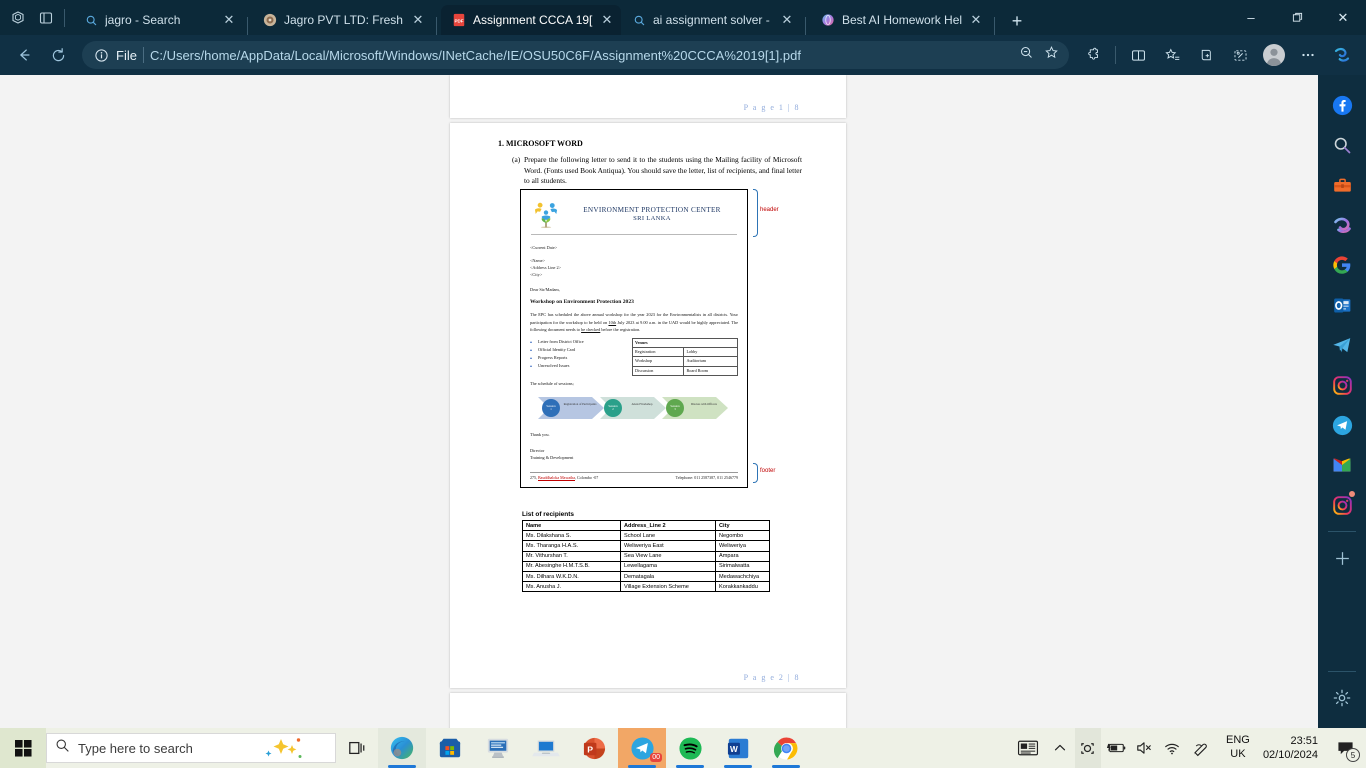  What do you see at coordinates (534, 477) in the screenshot?
I see `footer-address-number: 275,` at bounding box center [534, 477].